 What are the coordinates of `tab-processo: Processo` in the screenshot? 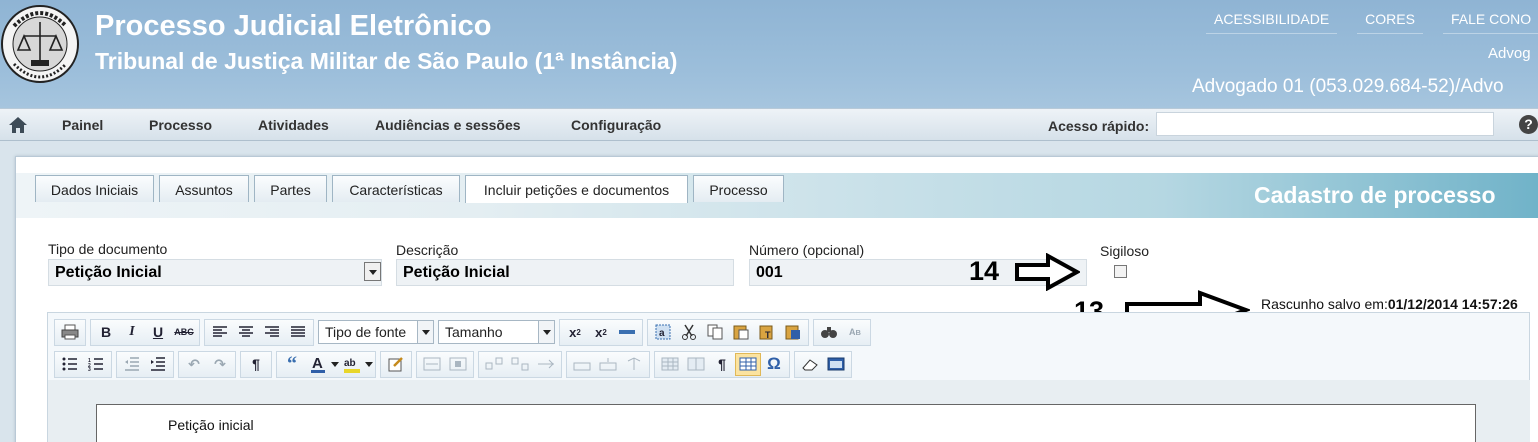 It's located at (738, 188).